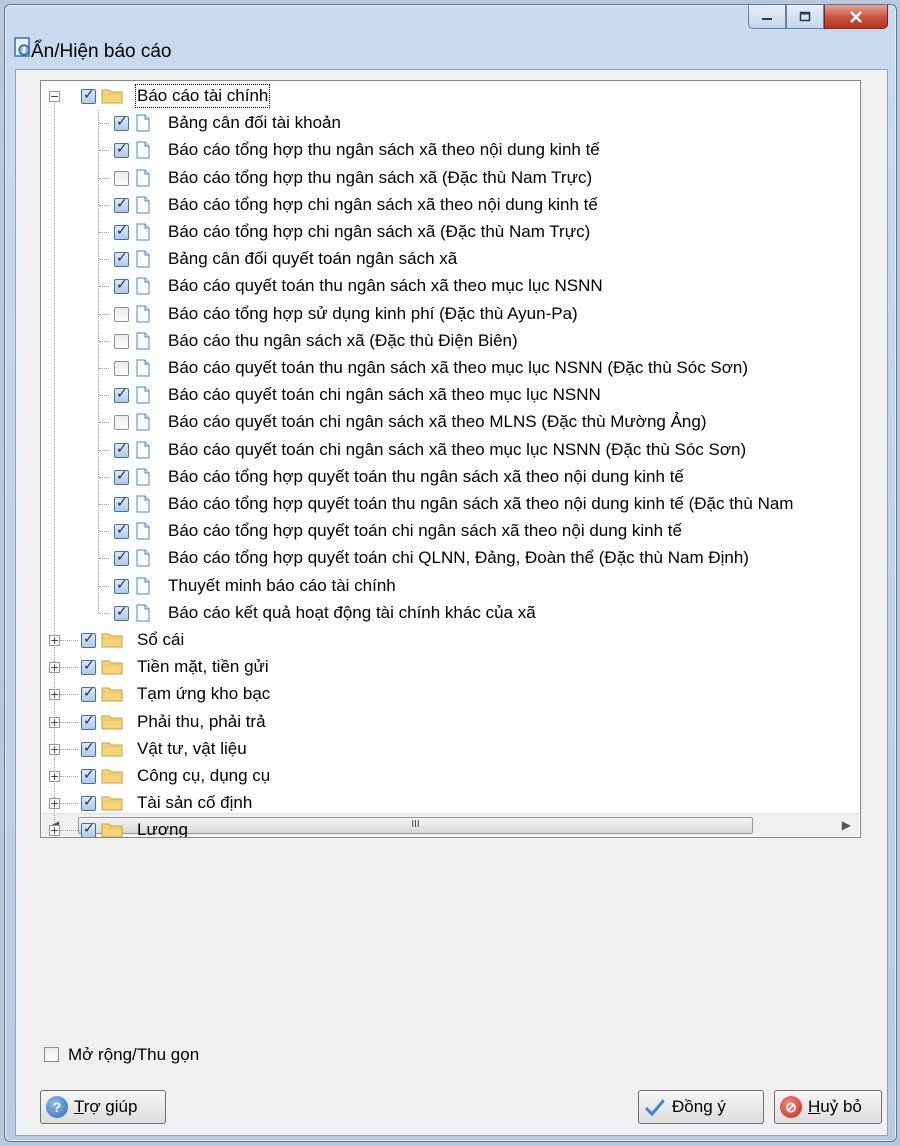  I want to click on tree-node-folder: + ✓ Tài sản cố định, so click(446, 803).